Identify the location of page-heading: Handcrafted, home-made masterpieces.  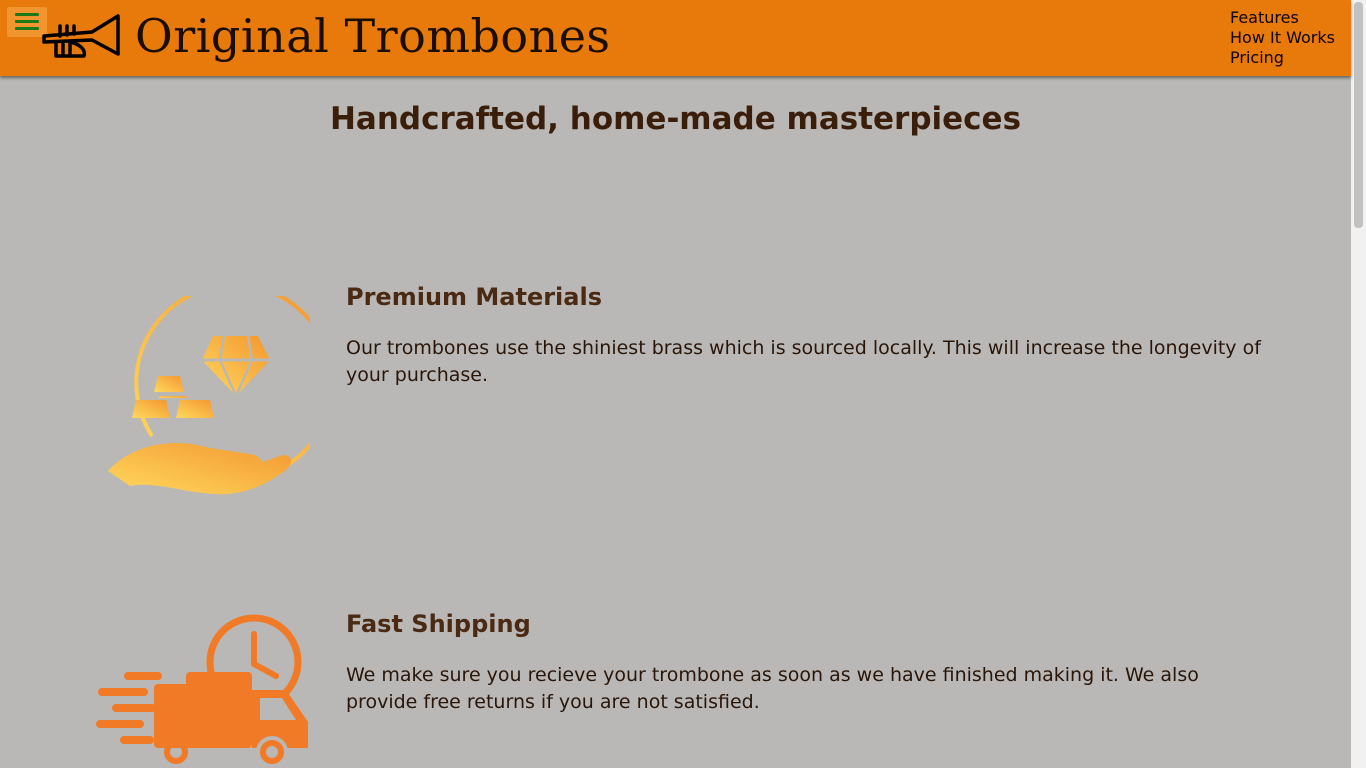
(675, 119).